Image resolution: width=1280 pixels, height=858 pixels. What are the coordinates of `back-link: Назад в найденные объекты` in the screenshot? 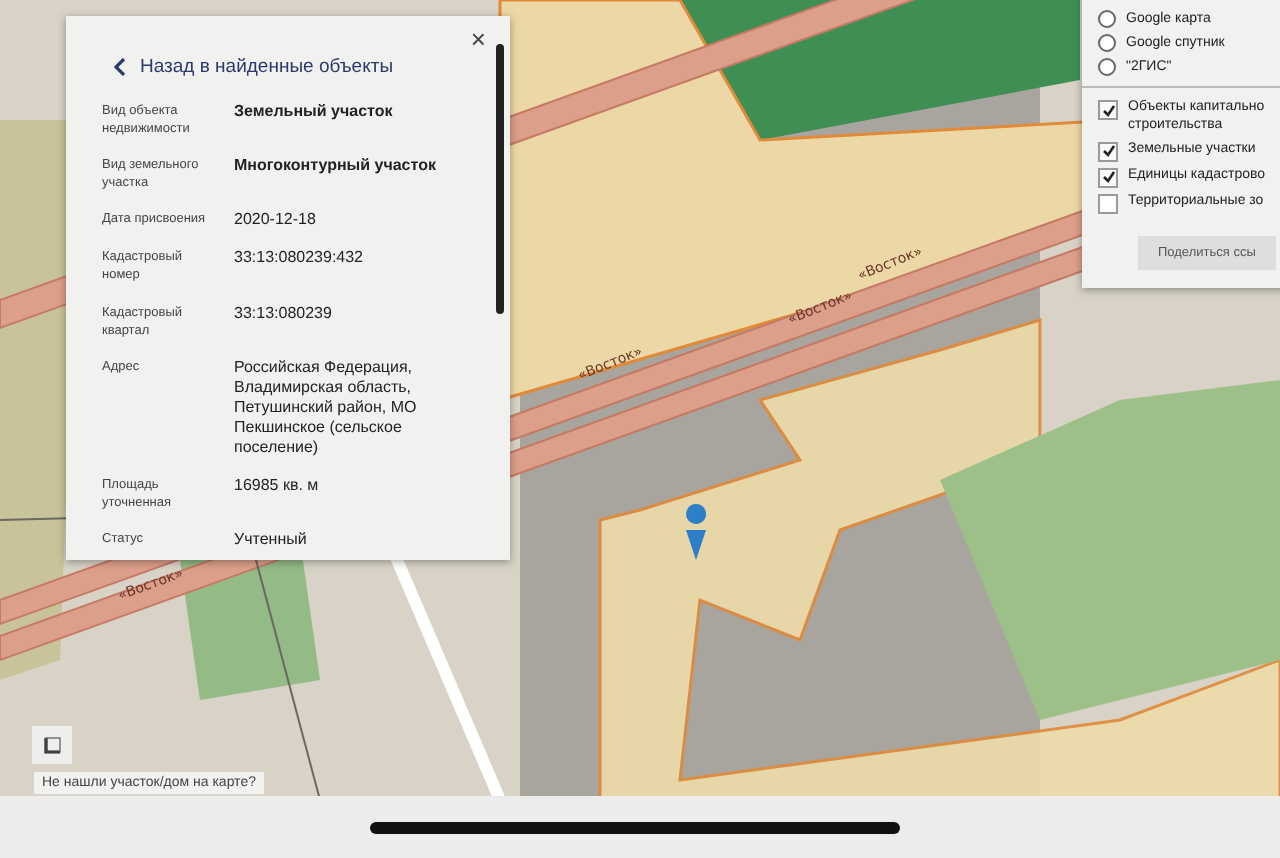 It's located at (294, 67).